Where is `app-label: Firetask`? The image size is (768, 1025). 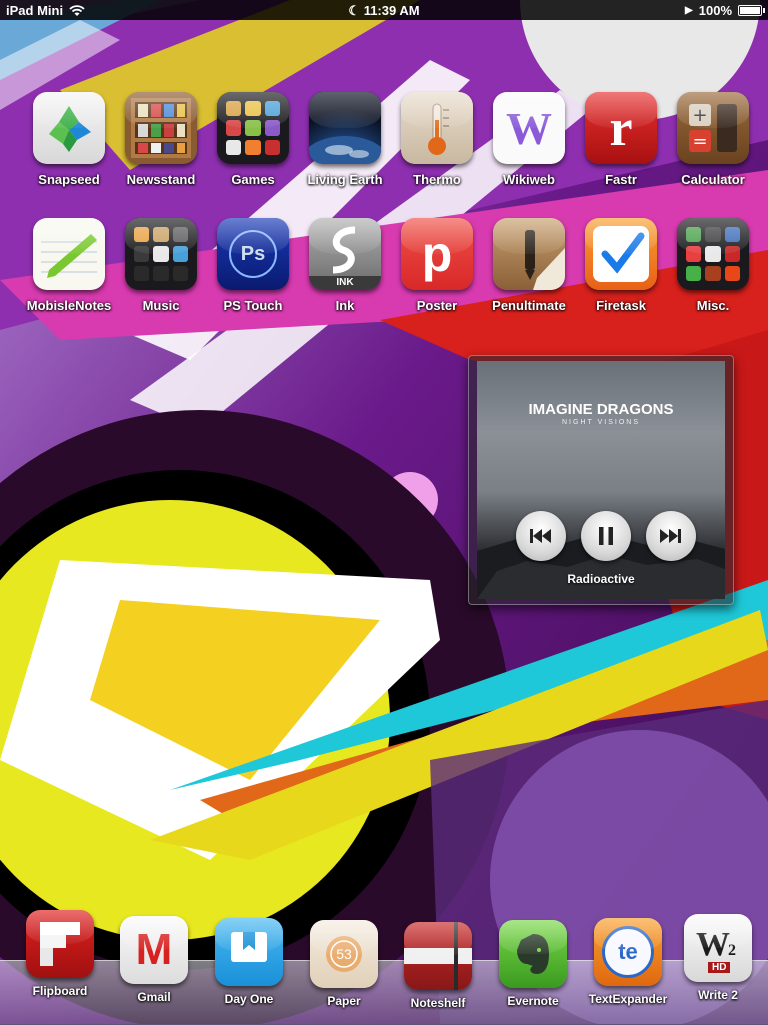 app-label: Firetask is located at coordinates (621, 305).